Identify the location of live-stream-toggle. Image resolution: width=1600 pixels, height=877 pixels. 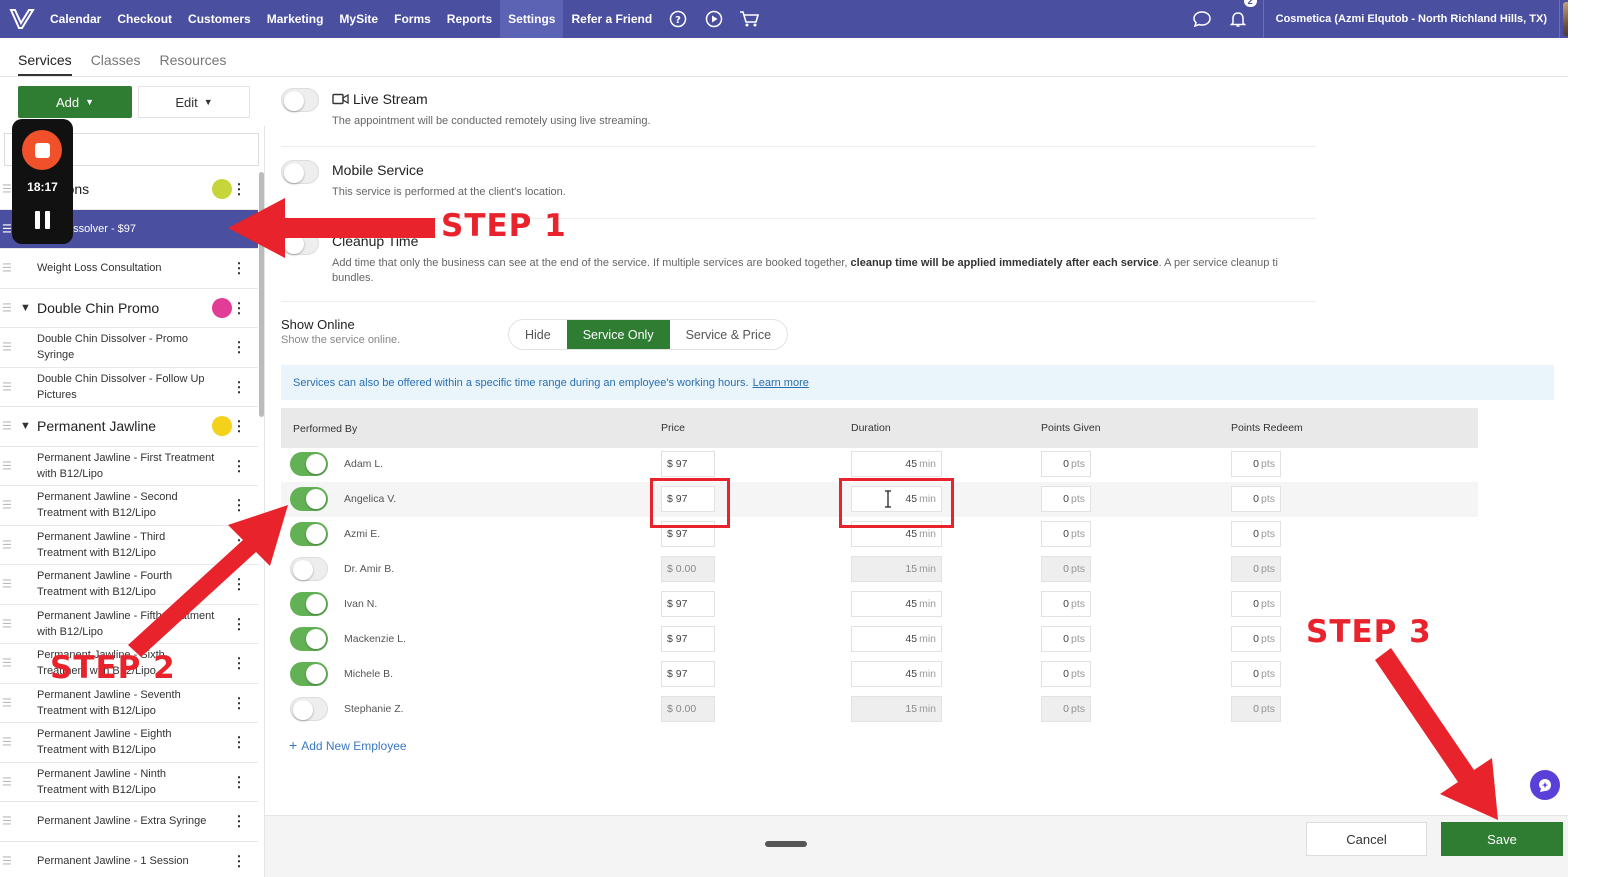
(300, 100).